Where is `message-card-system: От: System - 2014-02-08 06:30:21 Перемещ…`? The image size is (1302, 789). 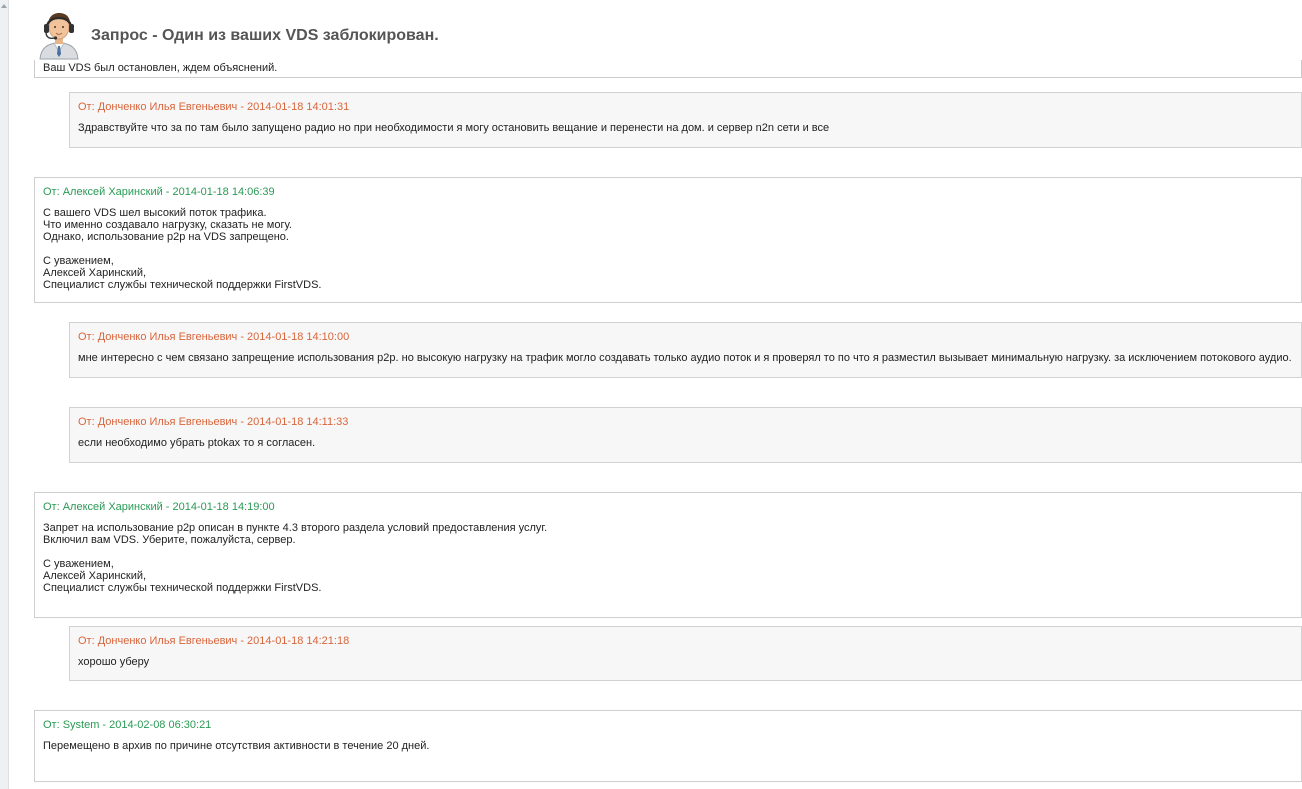
message-card-system: От: System - 2014-02-08 06:30:21 Перемещ… is located at coordinates (668, 746).